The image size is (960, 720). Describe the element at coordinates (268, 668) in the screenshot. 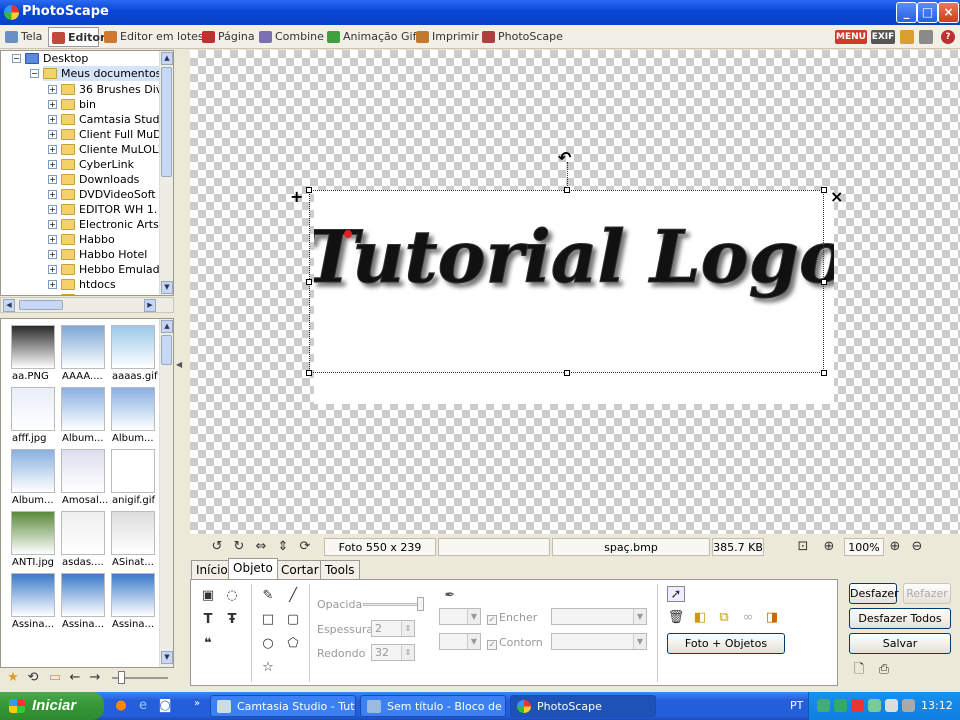

I see `star-shape-icon: ☆` at that location.